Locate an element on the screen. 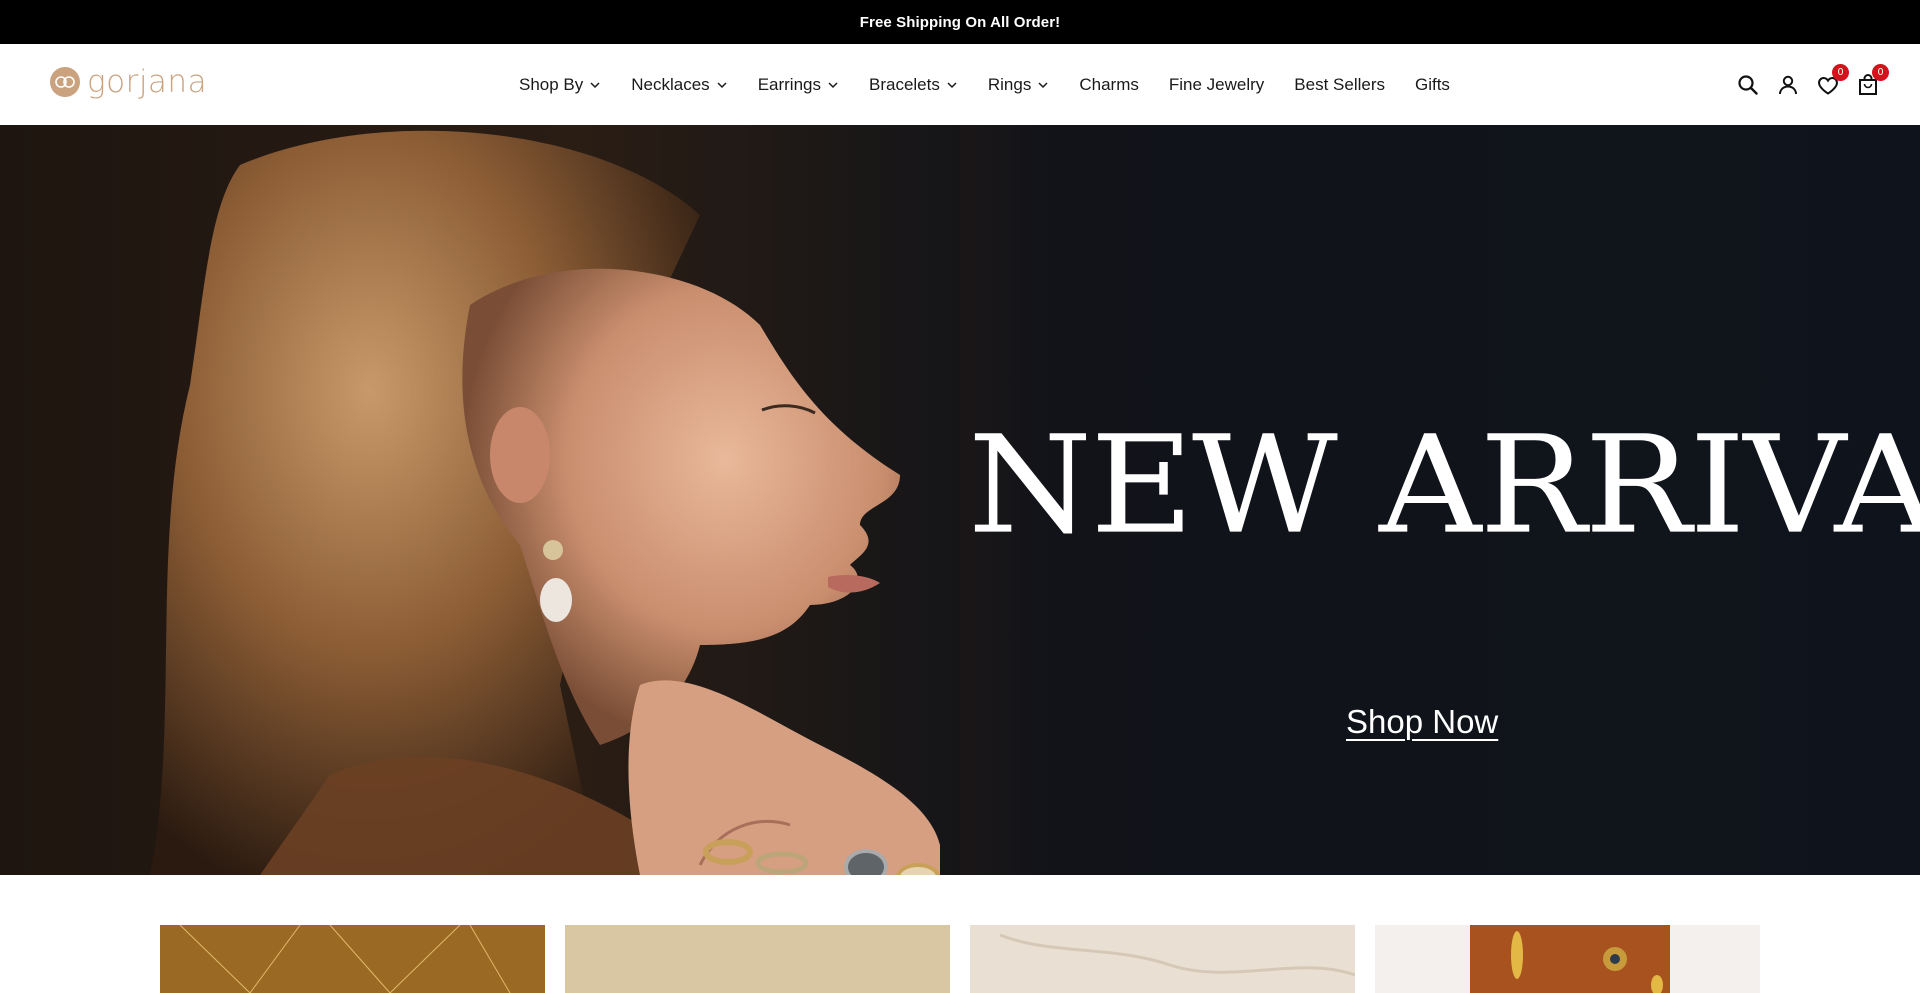 This screenshot has height=993, width=1920. nav-item-fine-jewelry: Fine Jewelry is located at coordinates (1216, 85).